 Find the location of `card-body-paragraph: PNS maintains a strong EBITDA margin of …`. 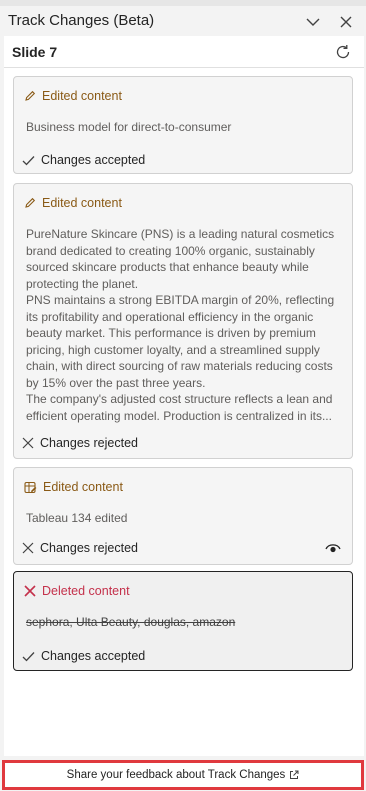

card-body-paragraph: PNS maintains a strong EBITDA margin of … is located at coordinates (180, 341).